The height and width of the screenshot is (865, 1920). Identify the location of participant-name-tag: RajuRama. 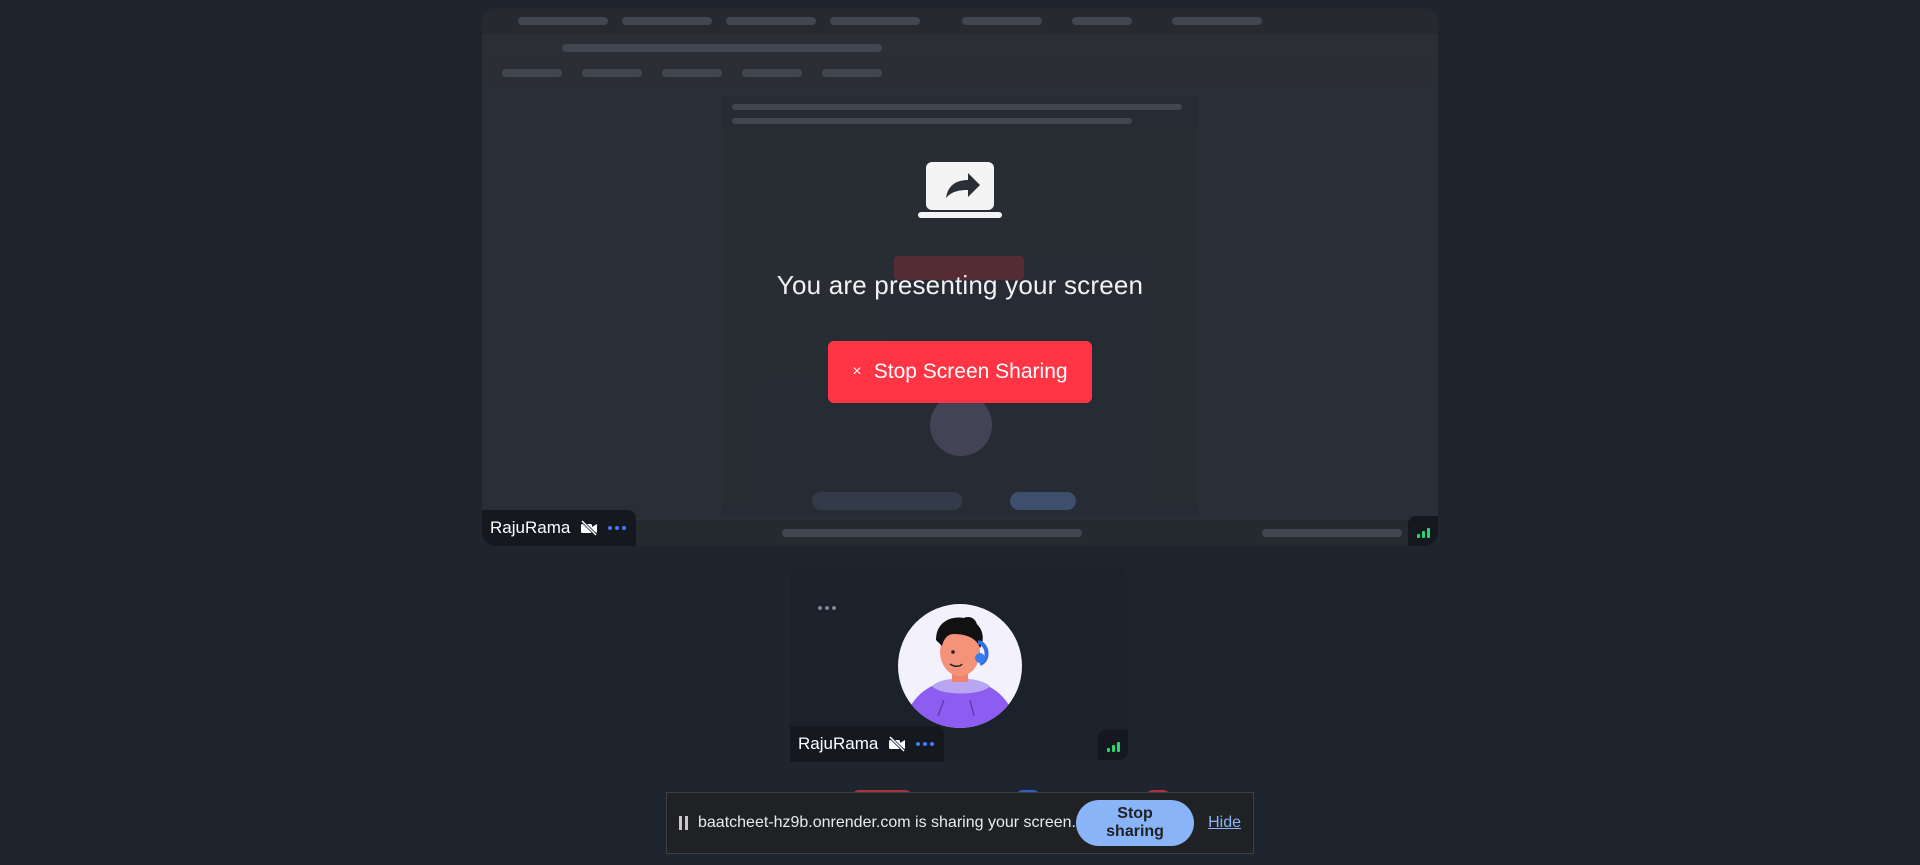
(867, 744).